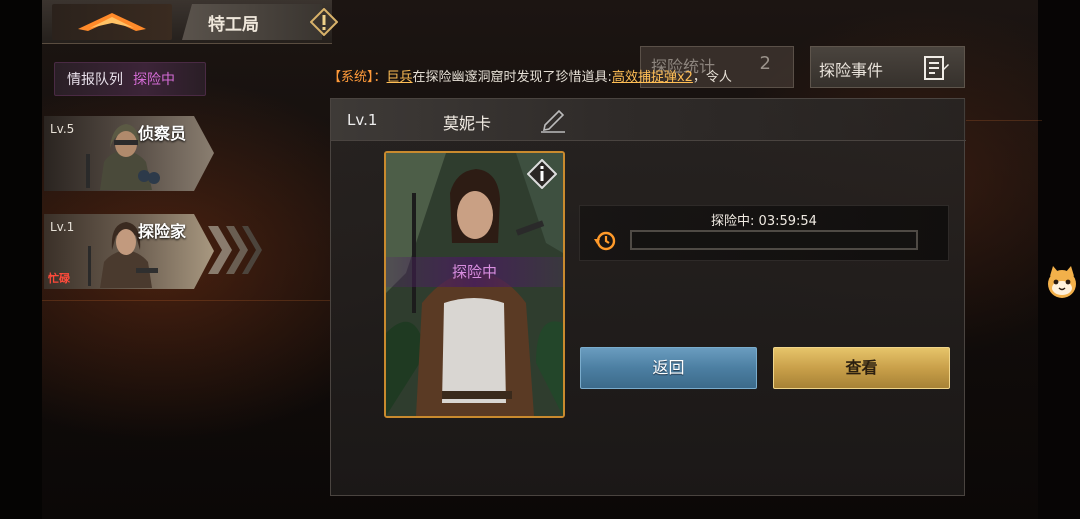  Describe the element at coordinates (95, 80) in the screenshot. I see `team-name: 情报队列` at that location.